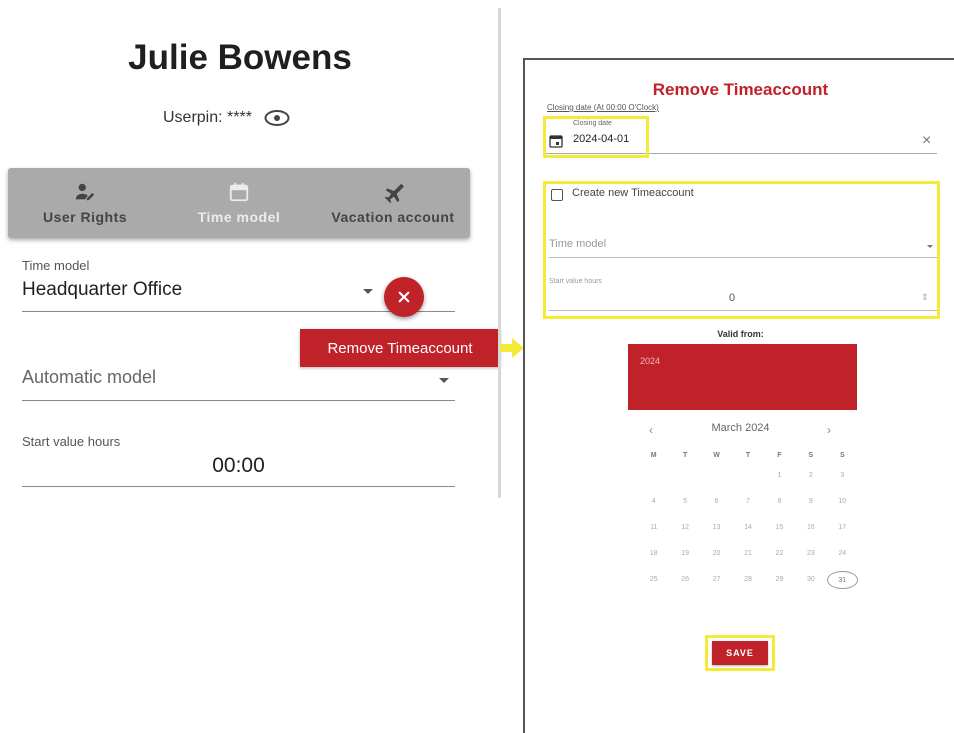  Describe the element at coordinates (810, 476) in the screenshot. I see `calendar-day: 2` at that location.